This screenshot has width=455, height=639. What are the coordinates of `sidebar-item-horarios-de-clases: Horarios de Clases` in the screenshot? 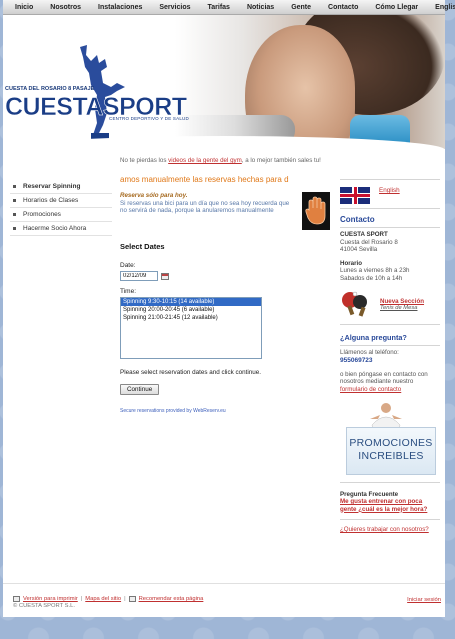 It's located at (61, 201).